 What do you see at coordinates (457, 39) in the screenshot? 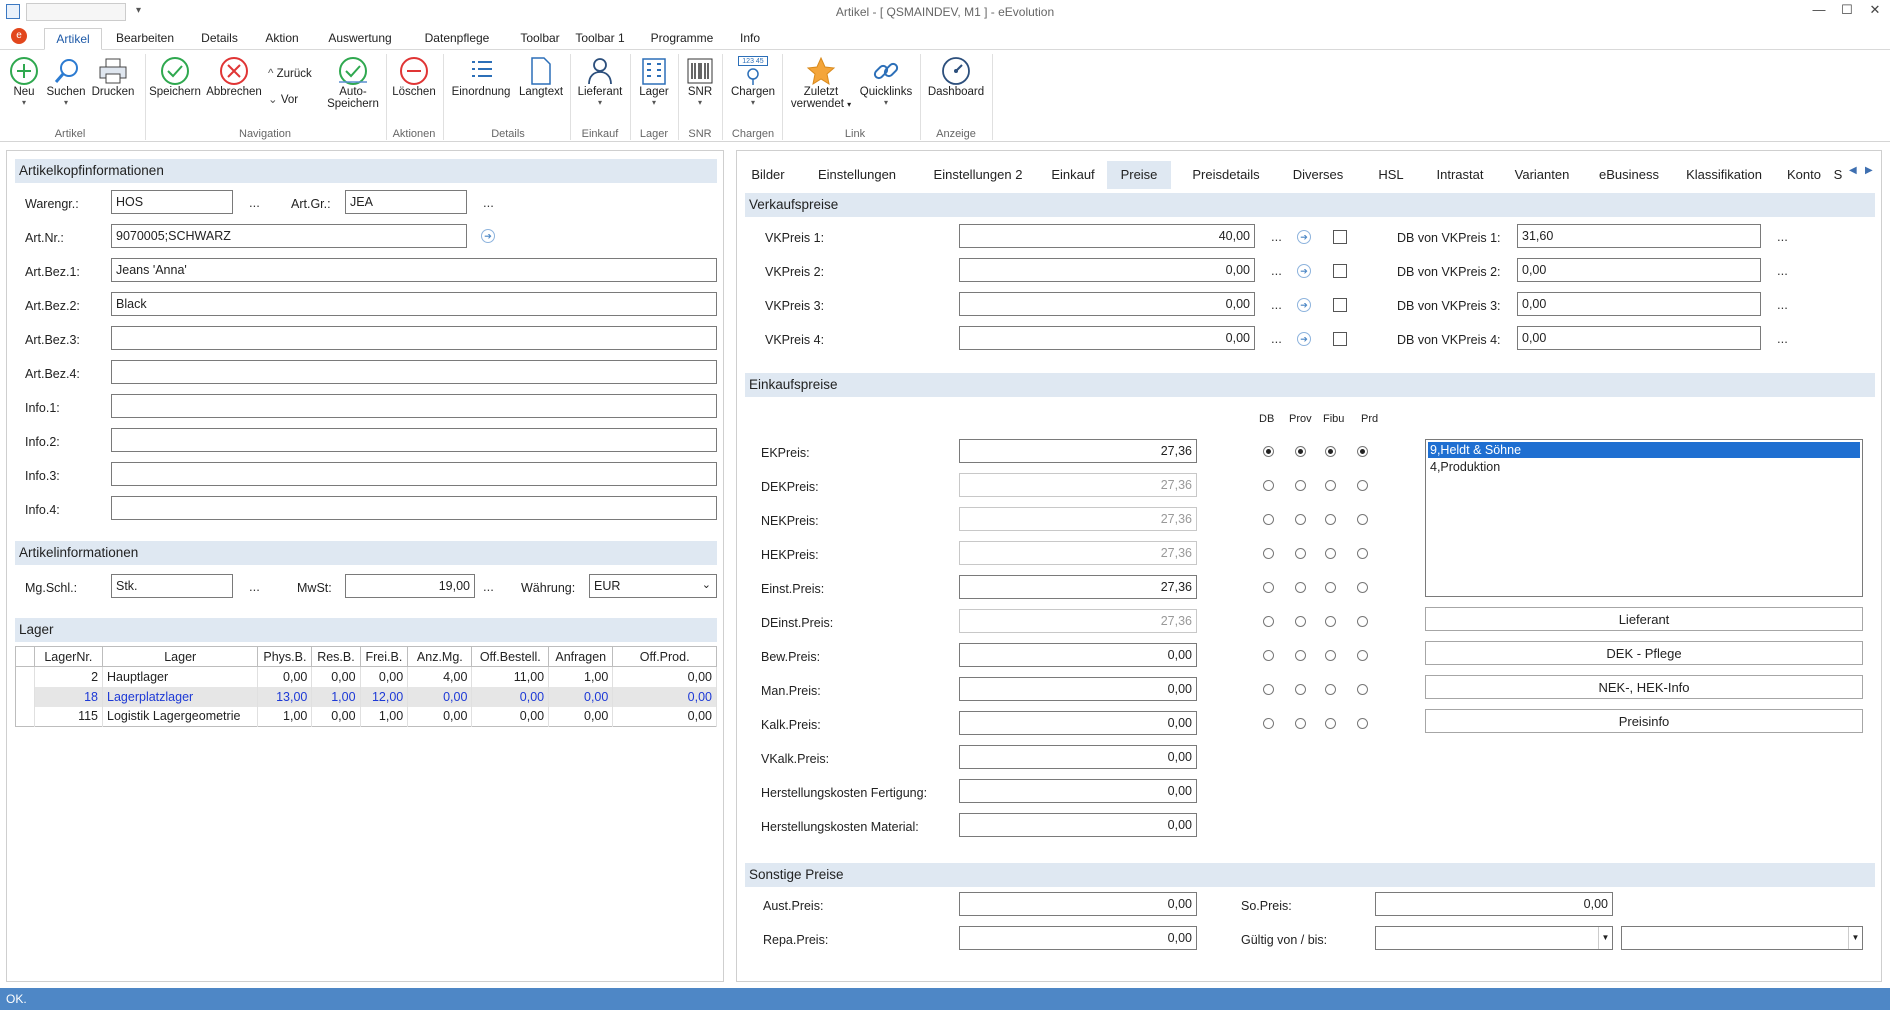
I see `tab-datenpflege: Datenpflege` at bounding box center [457, 39].